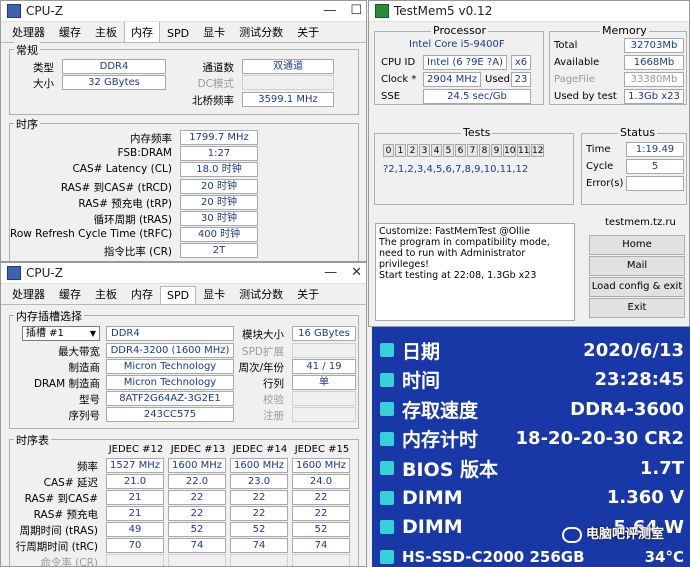 Image resolution: width=690 pixels, height=567 pixels. Describe the element at coordinates (399, 79) in the screenshot. I see `clock-label: Clock *` at that location.